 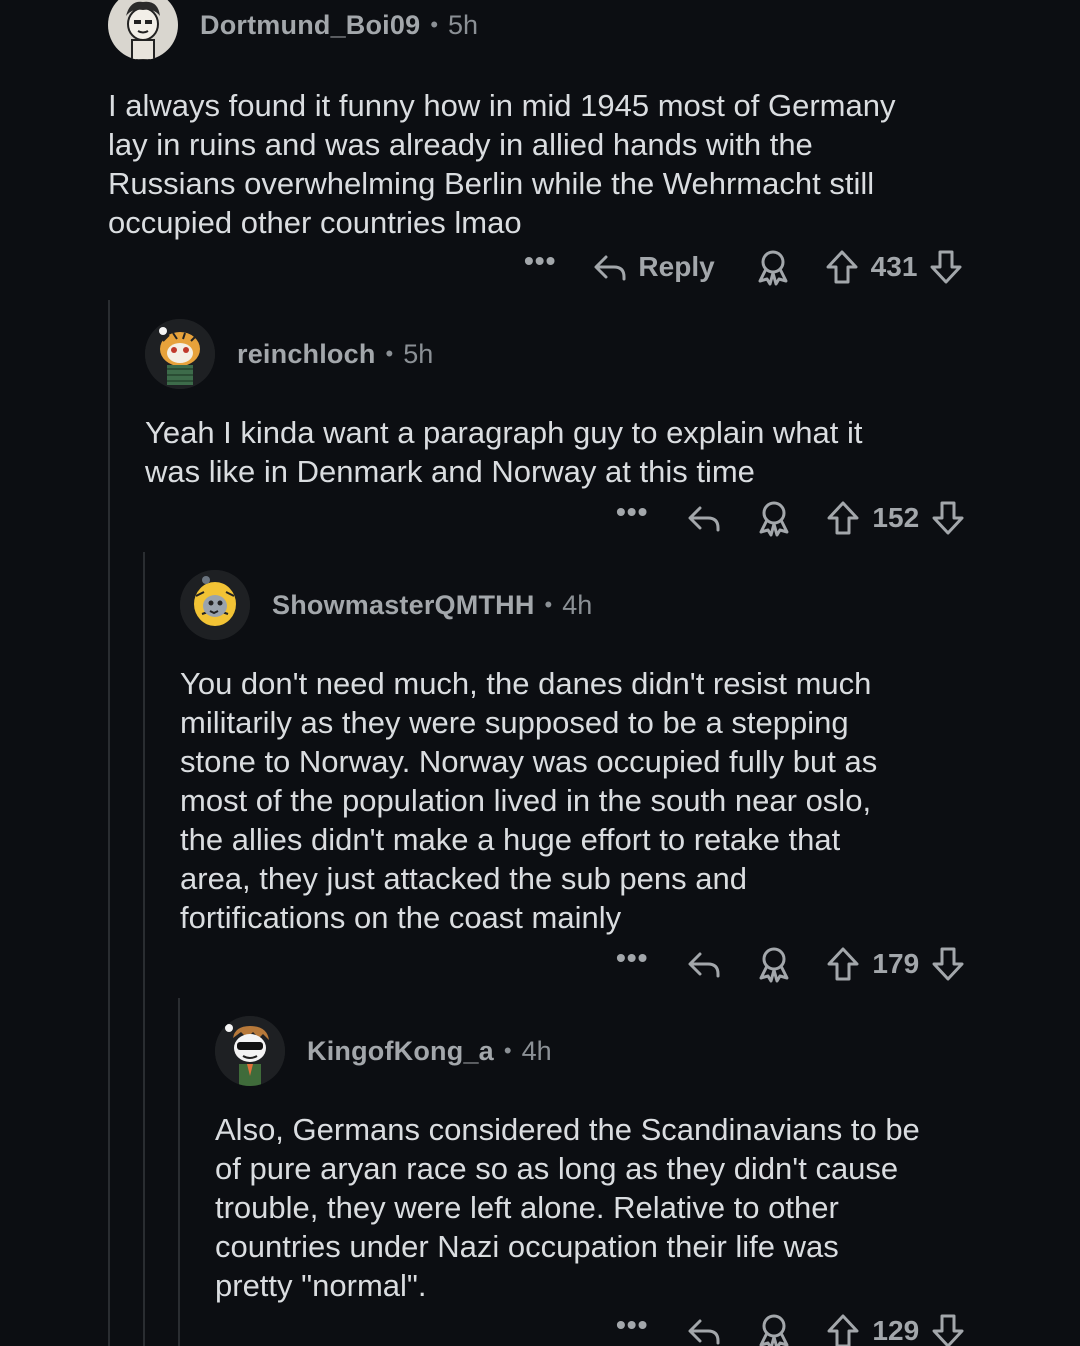 I want to click on comment-actions: ••• 179, so click(x=790, y=964).